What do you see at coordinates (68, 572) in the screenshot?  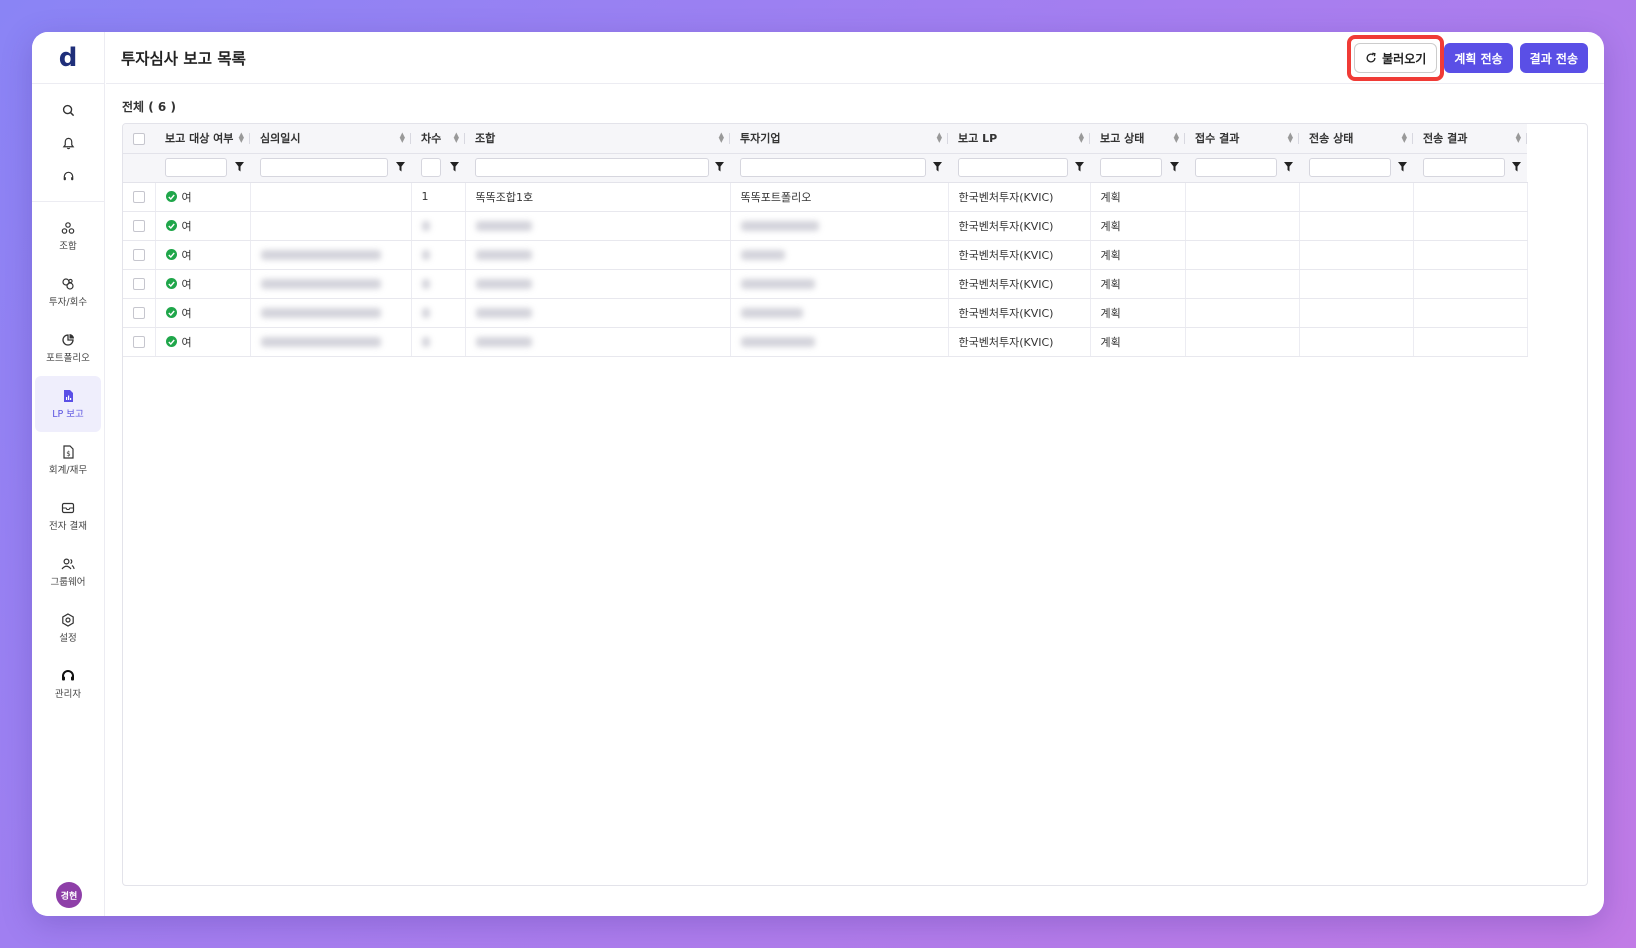 I see `nav-item-groupware: 그룹웨어` at bounding box center [68, 572].